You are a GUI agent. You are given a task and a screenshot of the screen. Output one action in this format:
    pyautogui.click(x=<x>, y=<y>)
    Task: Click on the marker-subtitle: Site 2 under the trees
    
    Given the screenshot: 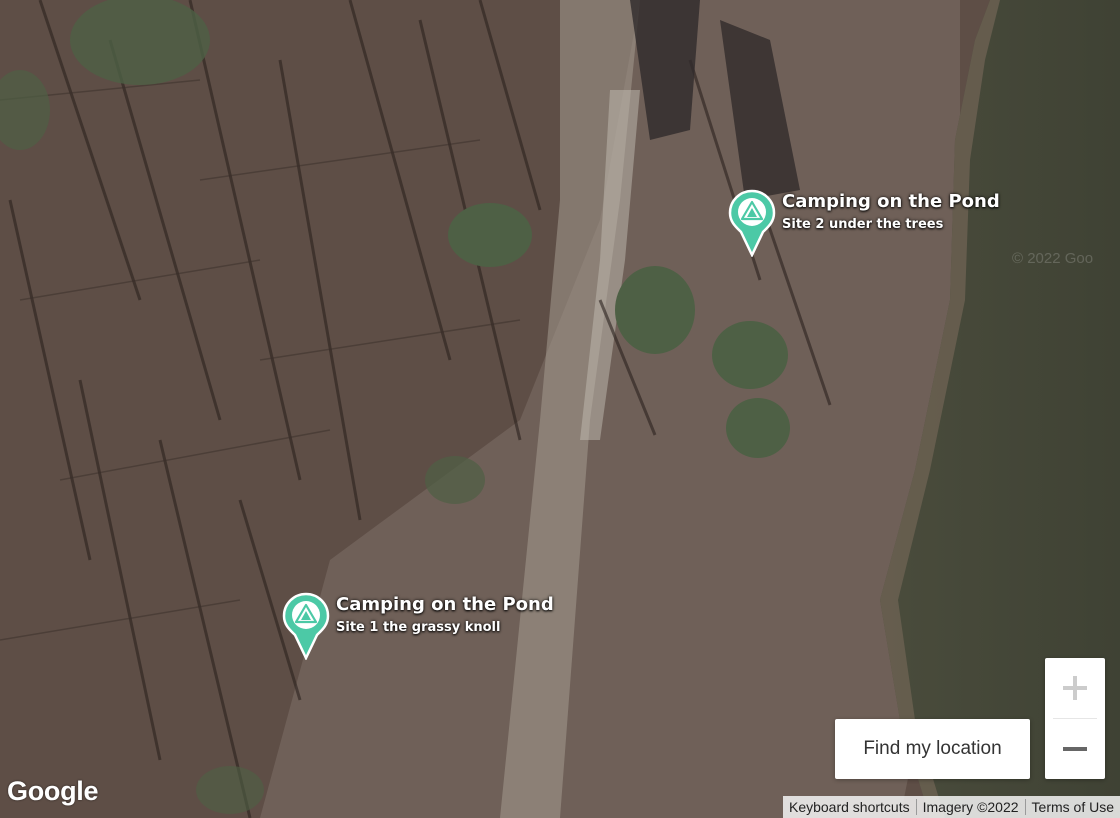 What is the action you would take?
    pyautogui.click(x=863, y=224)
    